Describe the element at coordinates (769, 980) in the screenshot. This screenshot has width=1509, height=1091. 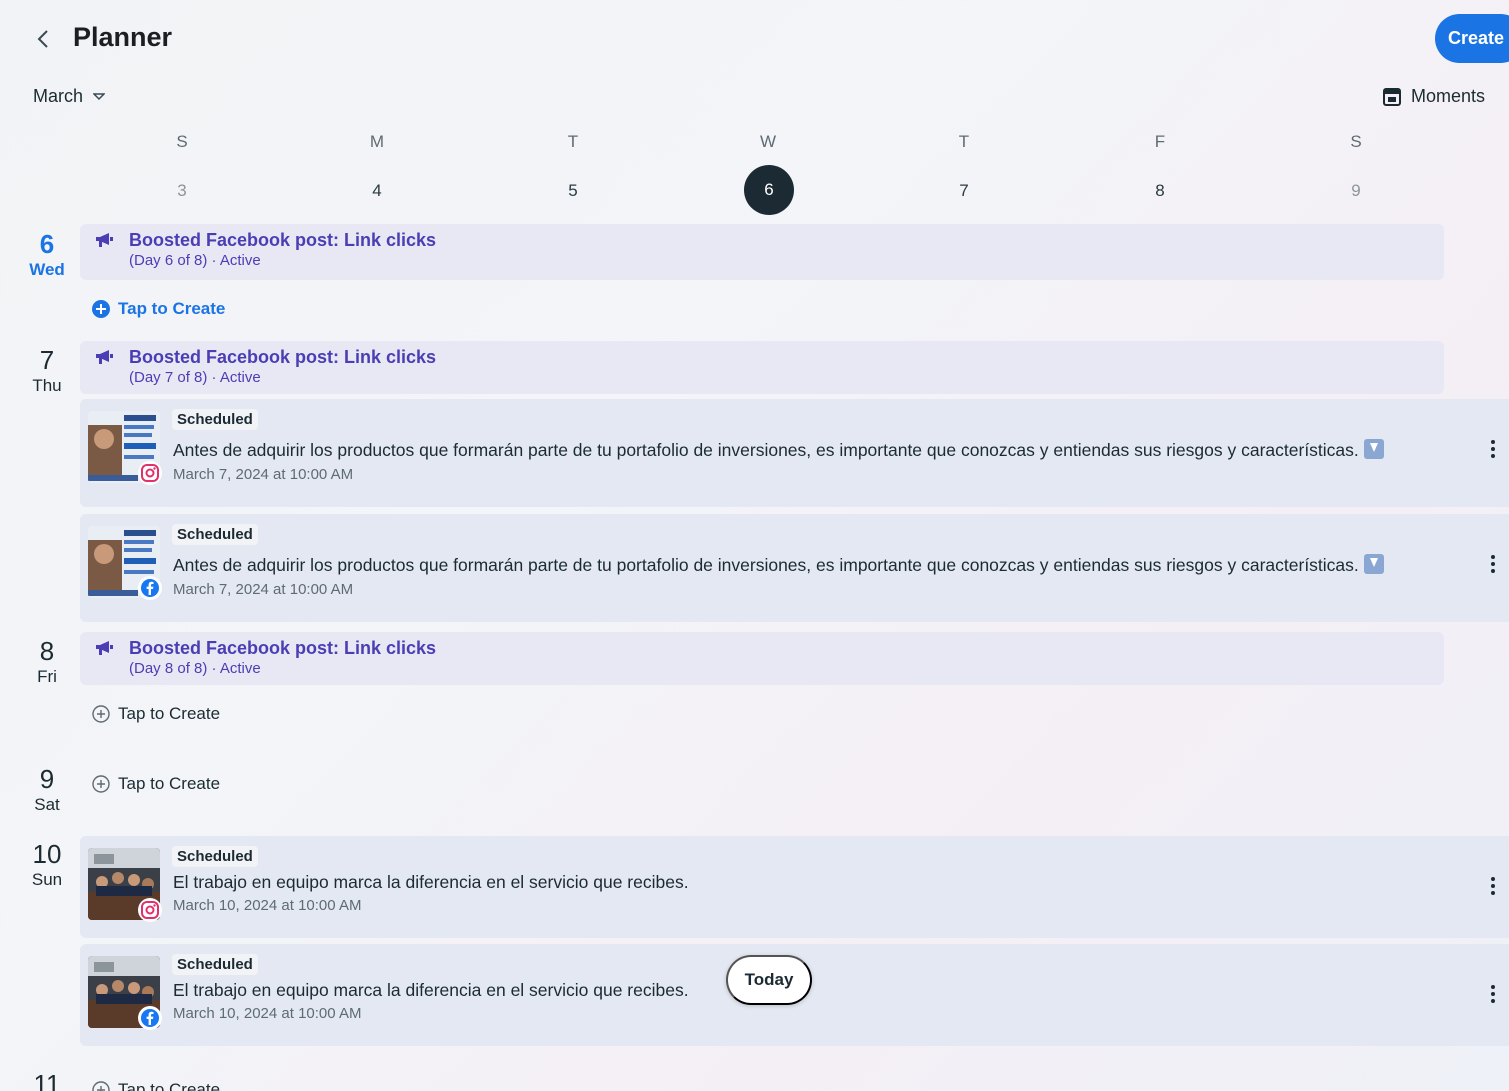
I see `today-button: Today` at that location.